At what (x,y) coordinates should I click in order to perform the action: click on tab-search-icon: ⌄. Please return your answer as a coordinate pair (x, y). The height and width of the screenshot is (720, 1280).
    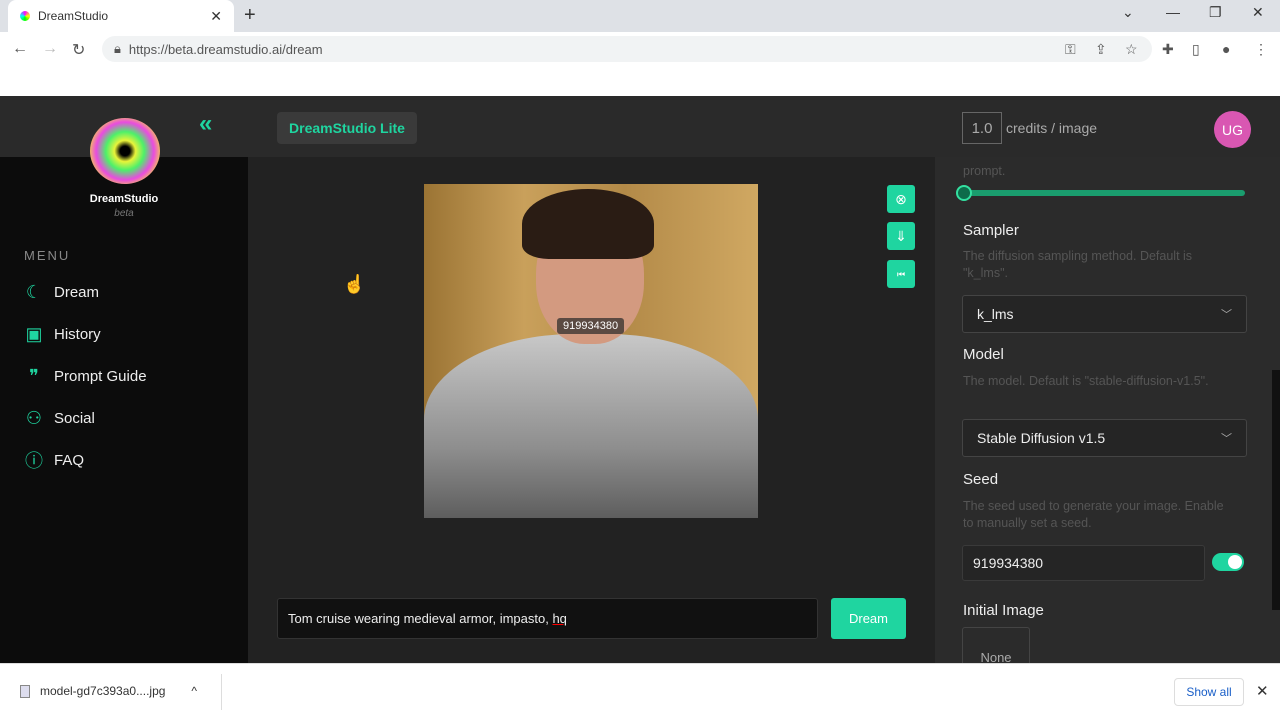
    Looking at the image, I should click on (1128, 12).